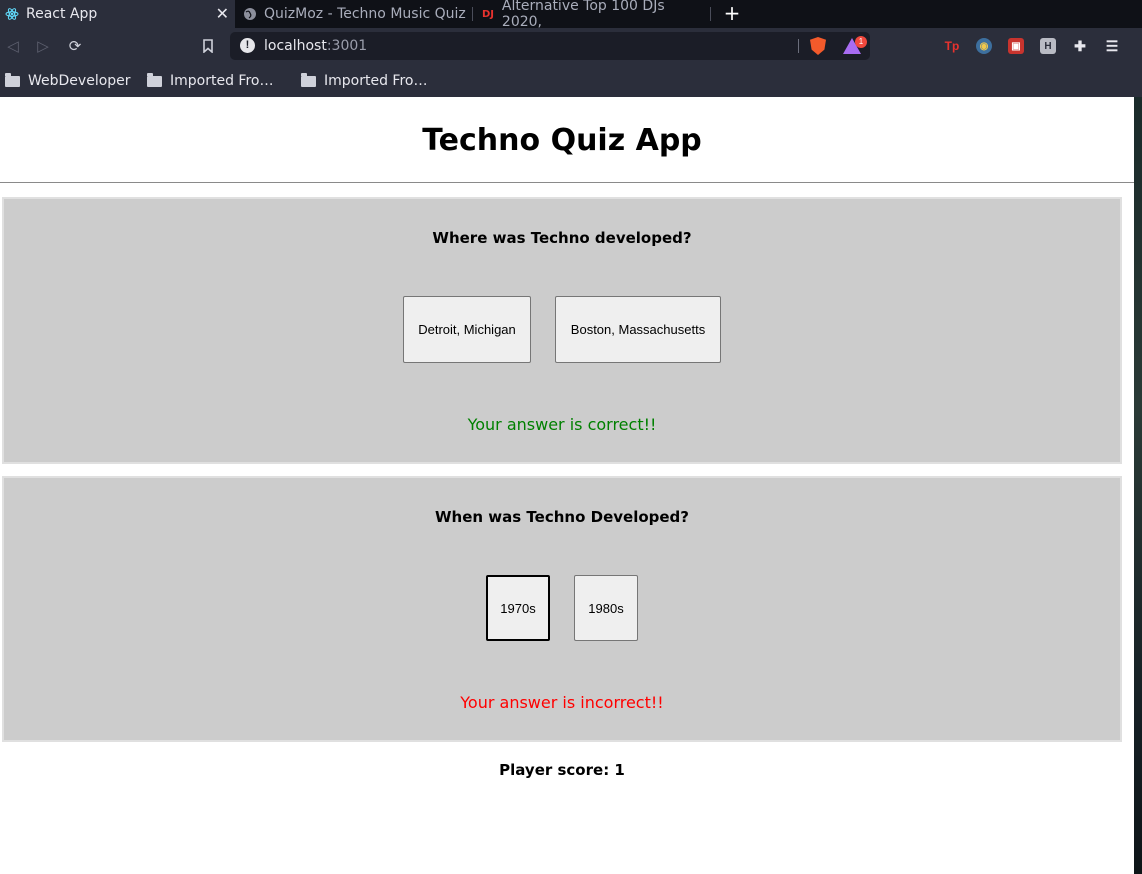 This screenshot has height=874, width=1142. What do you see at coordinates (562, 770) in the screenshot?
I see `player-score: Player score: 1` at bounding box center [562, 770].